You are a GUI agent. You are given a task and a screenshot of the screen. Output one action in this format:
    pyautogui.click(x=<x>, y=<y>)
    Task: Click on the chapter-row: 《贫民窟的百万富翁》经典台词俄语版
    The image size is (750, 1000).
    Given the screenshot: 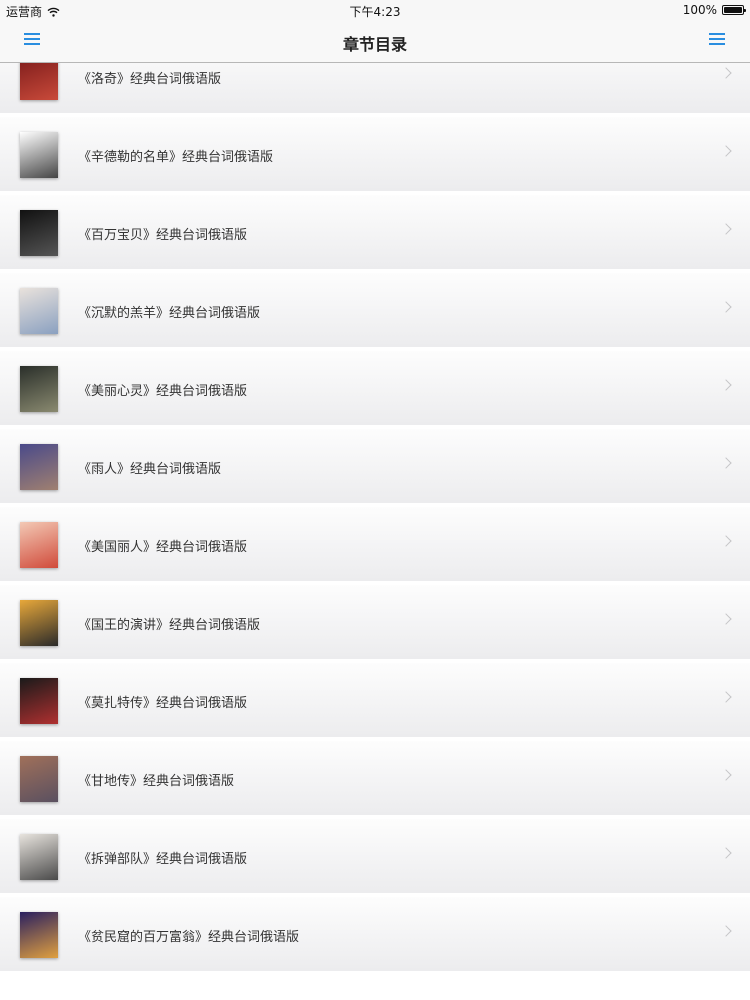 What is the action you would take?
    pyautogui.click(x=375, y=935)
    